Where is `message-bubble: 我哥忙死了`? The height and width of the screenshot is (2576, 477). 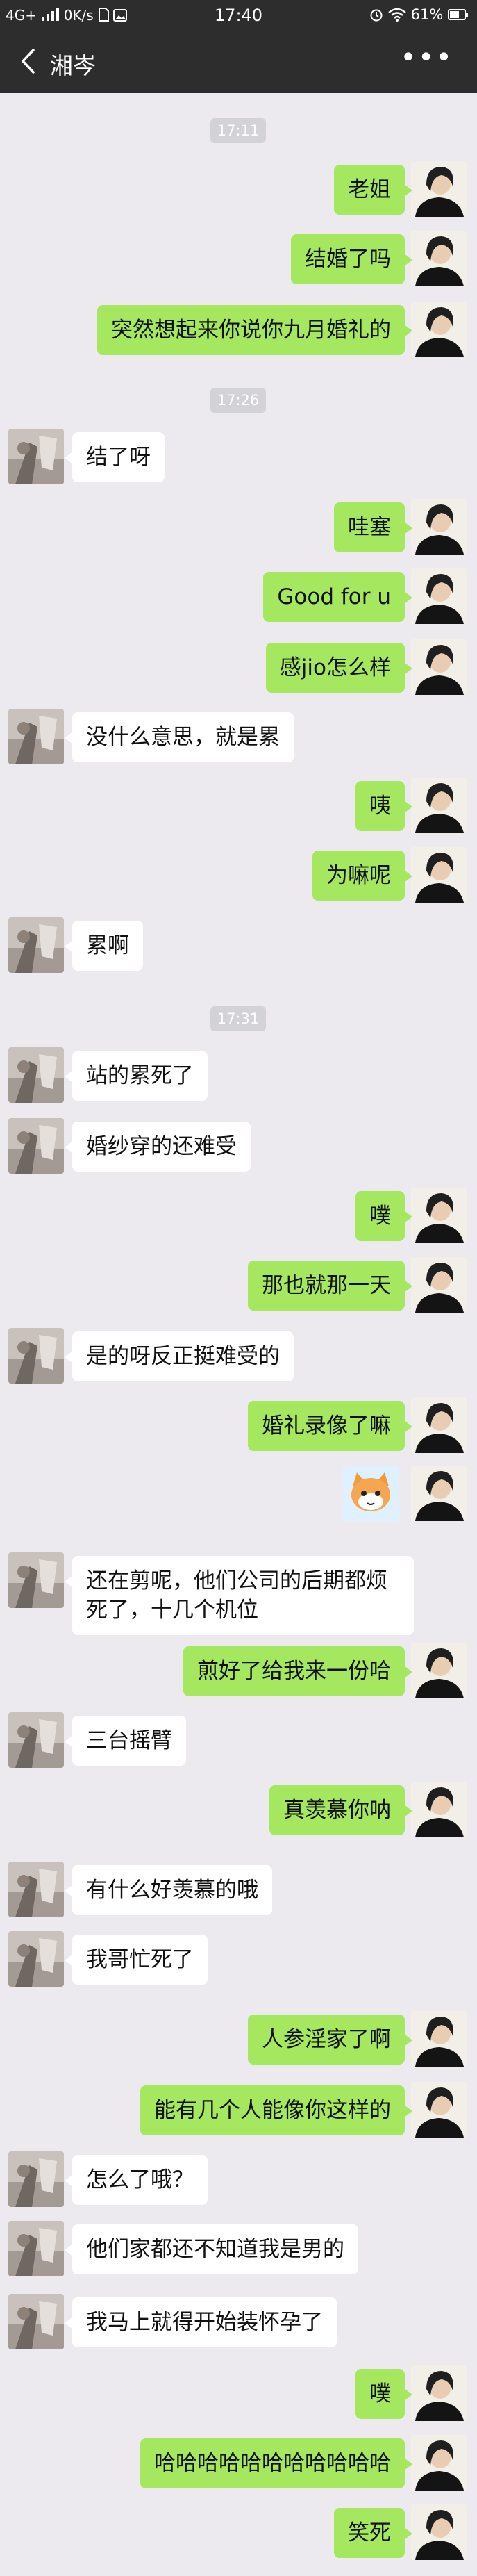
message-bubble: 我哥忙死了 is located at coordinates (136, 1960).